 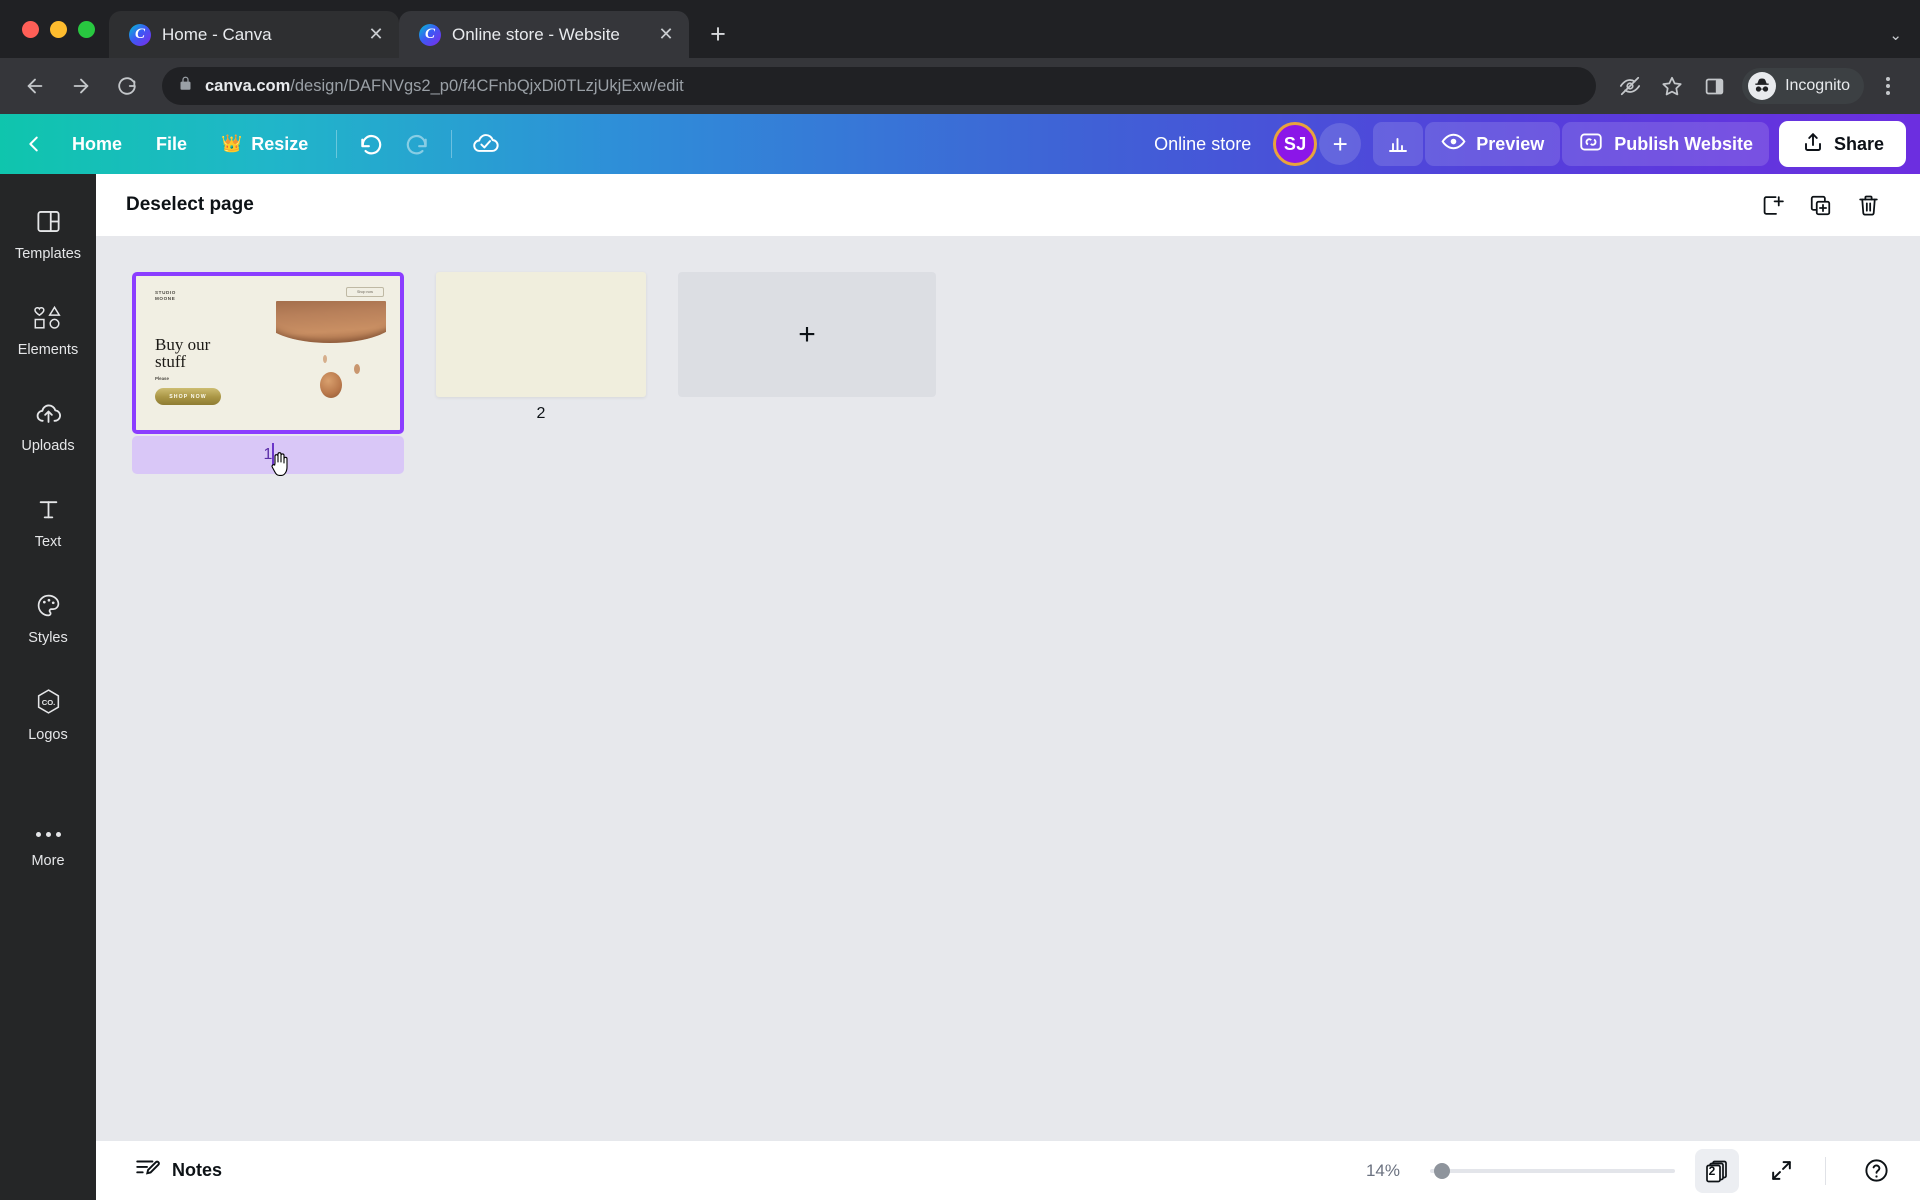 What do you see at coordinates (217, 34) in the screenshot?
I see `tab-title: Home - Canva` at bounding box center [217, 34].